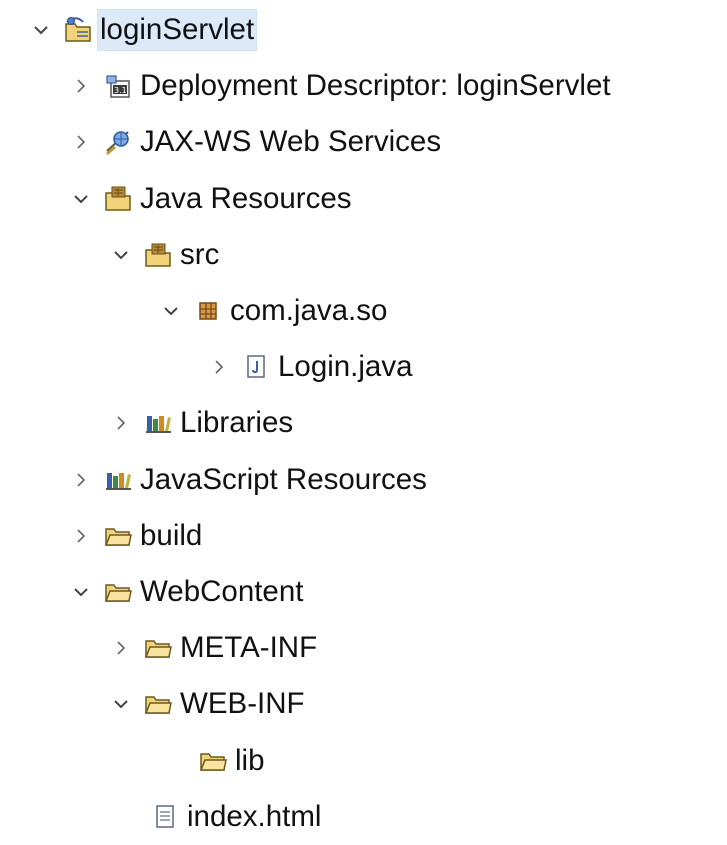  Describe the element at coordinates (363, 817) in the screenshot. I see `tree-item-index-html: index.html` at that location.